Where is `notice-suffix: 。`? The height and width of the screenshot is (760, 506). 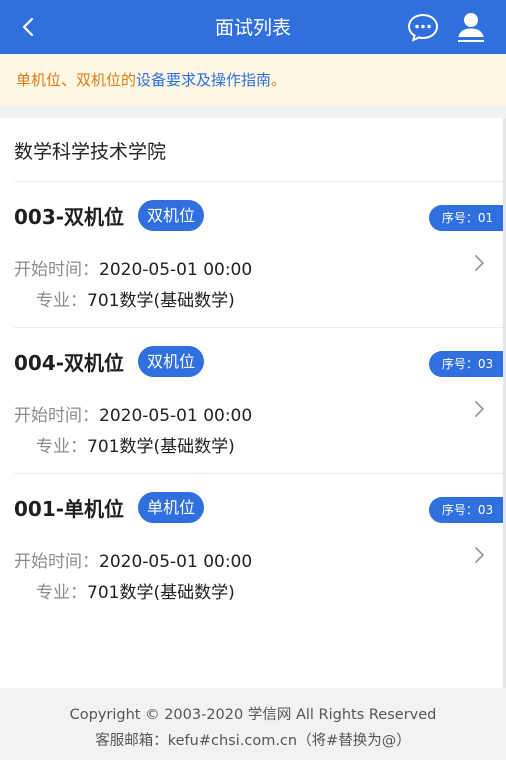 notice-suffix: 。 is located at coordinates (279, 80).